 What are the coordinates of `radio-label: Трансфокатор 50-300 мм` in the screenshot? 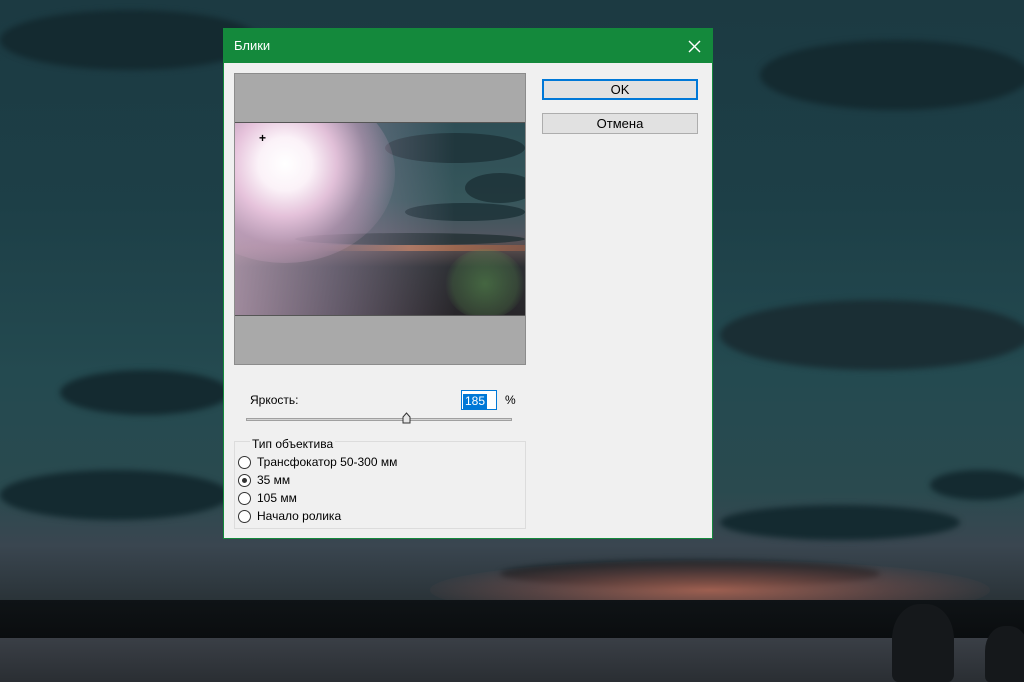 It's located at (327, 462).